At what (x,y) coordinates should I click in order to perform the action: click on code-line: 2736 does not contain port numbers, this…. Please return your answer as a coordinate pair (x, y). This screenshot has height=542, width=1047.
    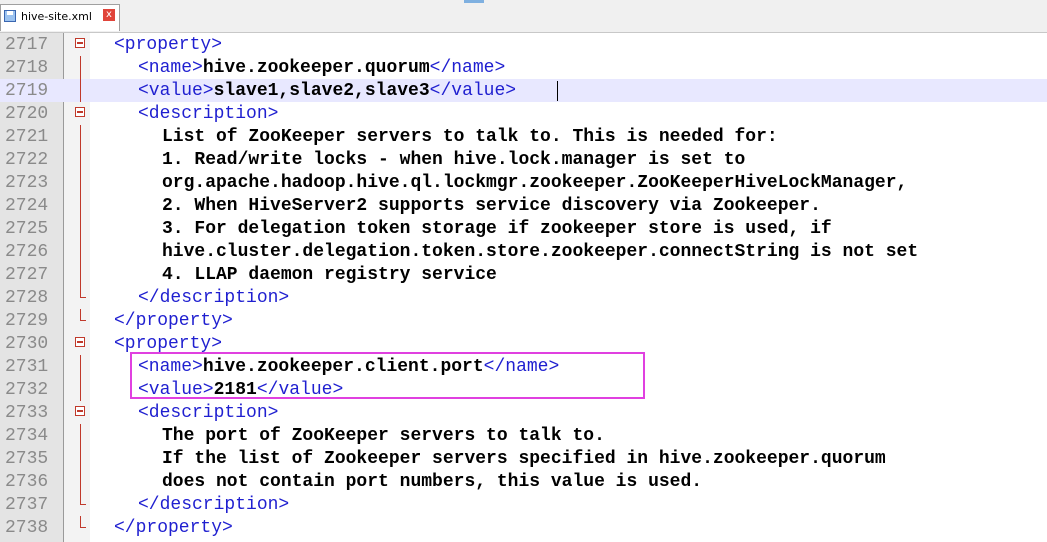
    Looking at the image, I should click on (523, 481).